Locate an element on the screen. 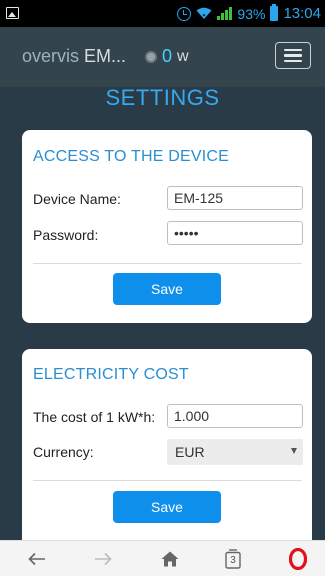  status-dot-icon is located at coordinates (151, 56).